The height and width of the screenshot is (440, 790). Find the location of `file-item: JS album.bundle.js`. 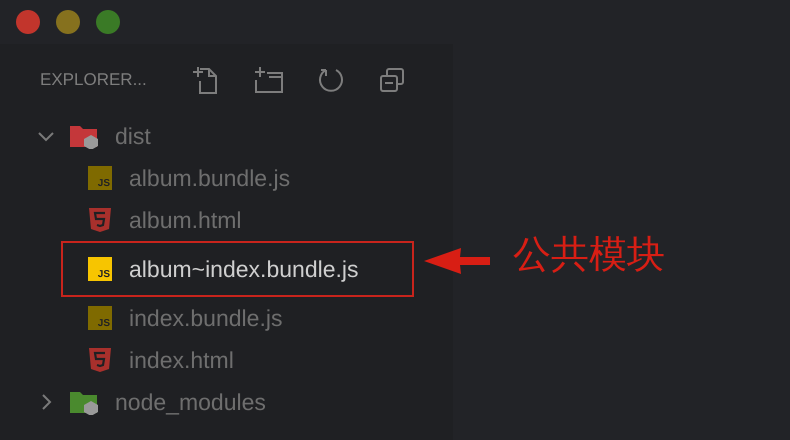

file-item: JS album.bundle.js is located at coordinates (226, 178).